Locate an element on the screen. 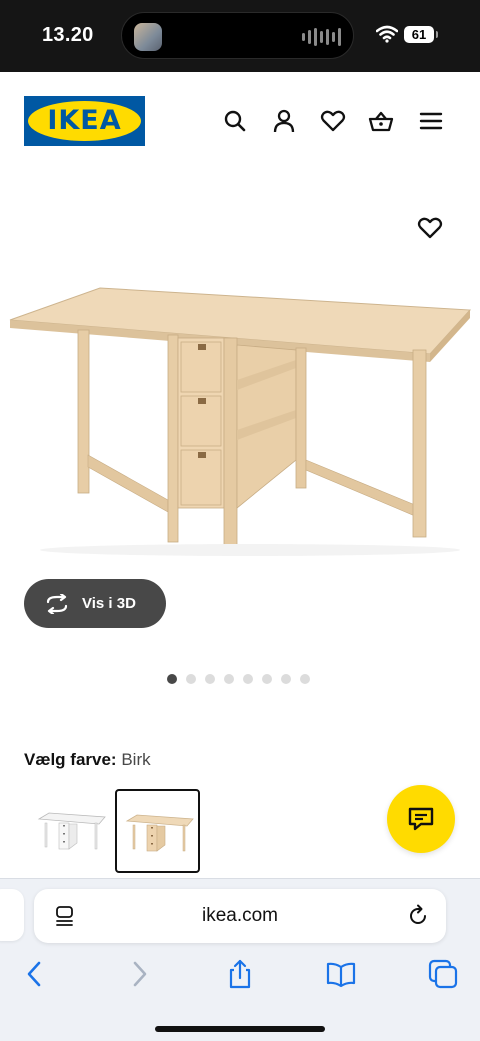 Image resolution: width=480 pixels, height=1041 pixels. bookmarks-icon is located at coordinates (341, 974).